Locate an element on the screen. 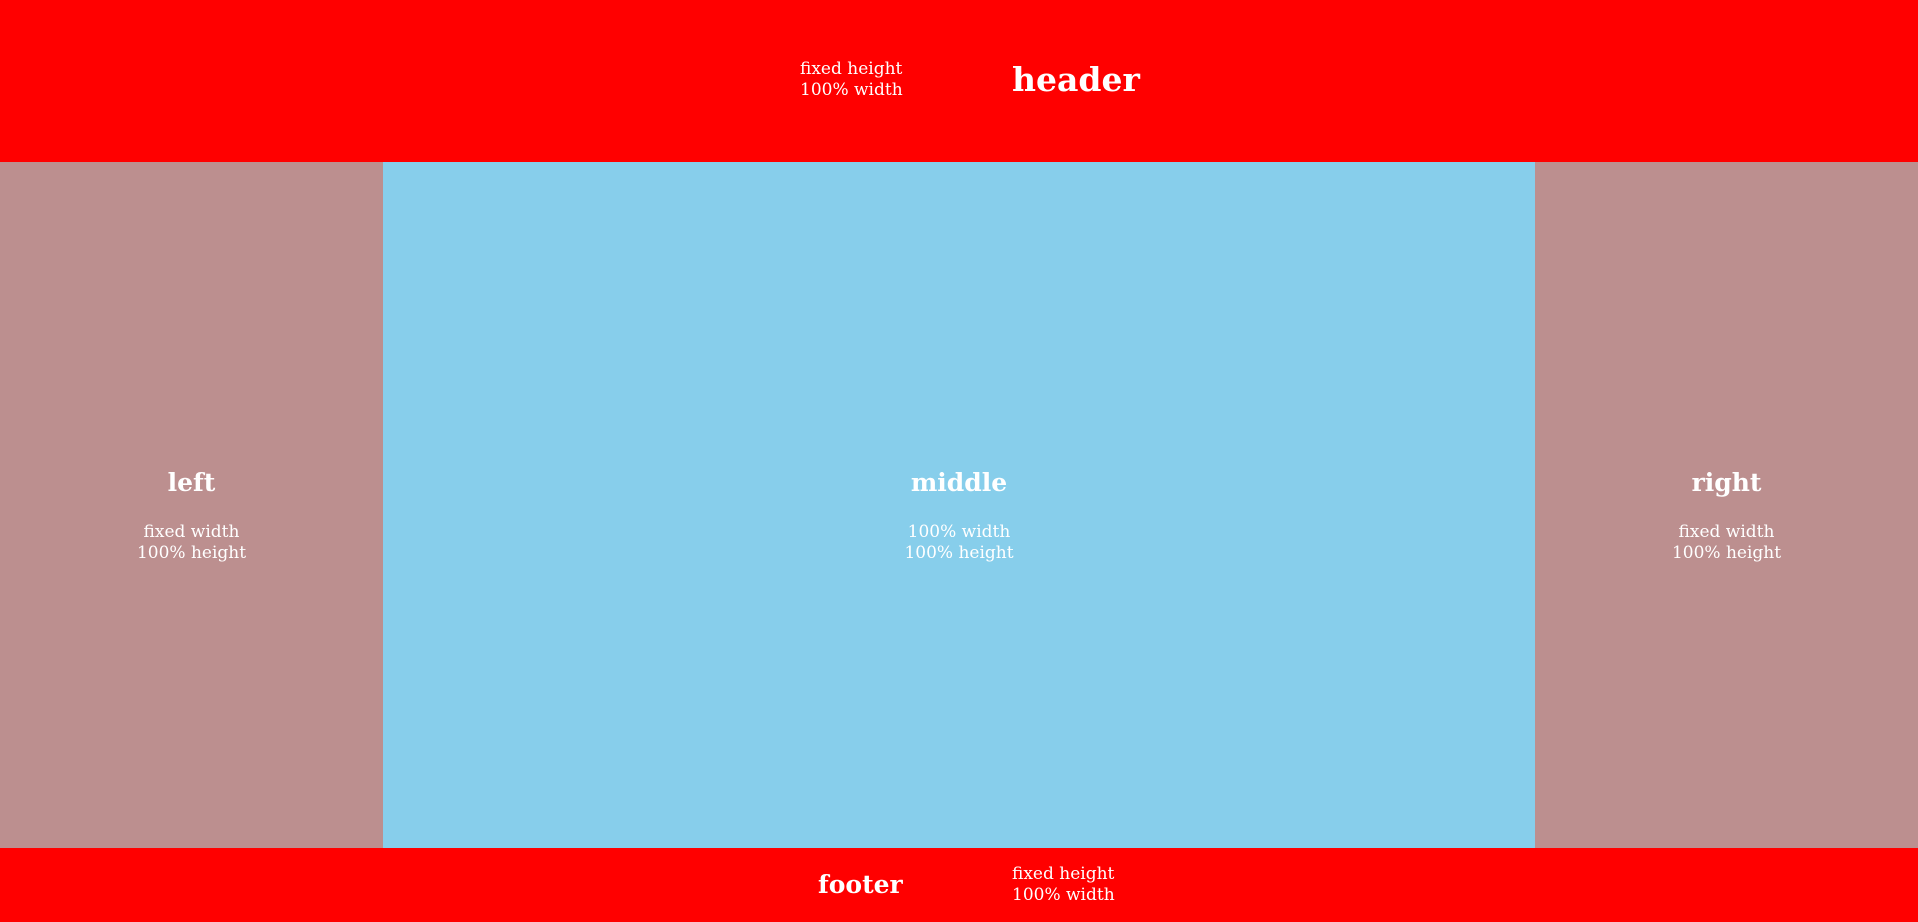  middle-note-line2: 100% height is located at coordinates (959, 553).